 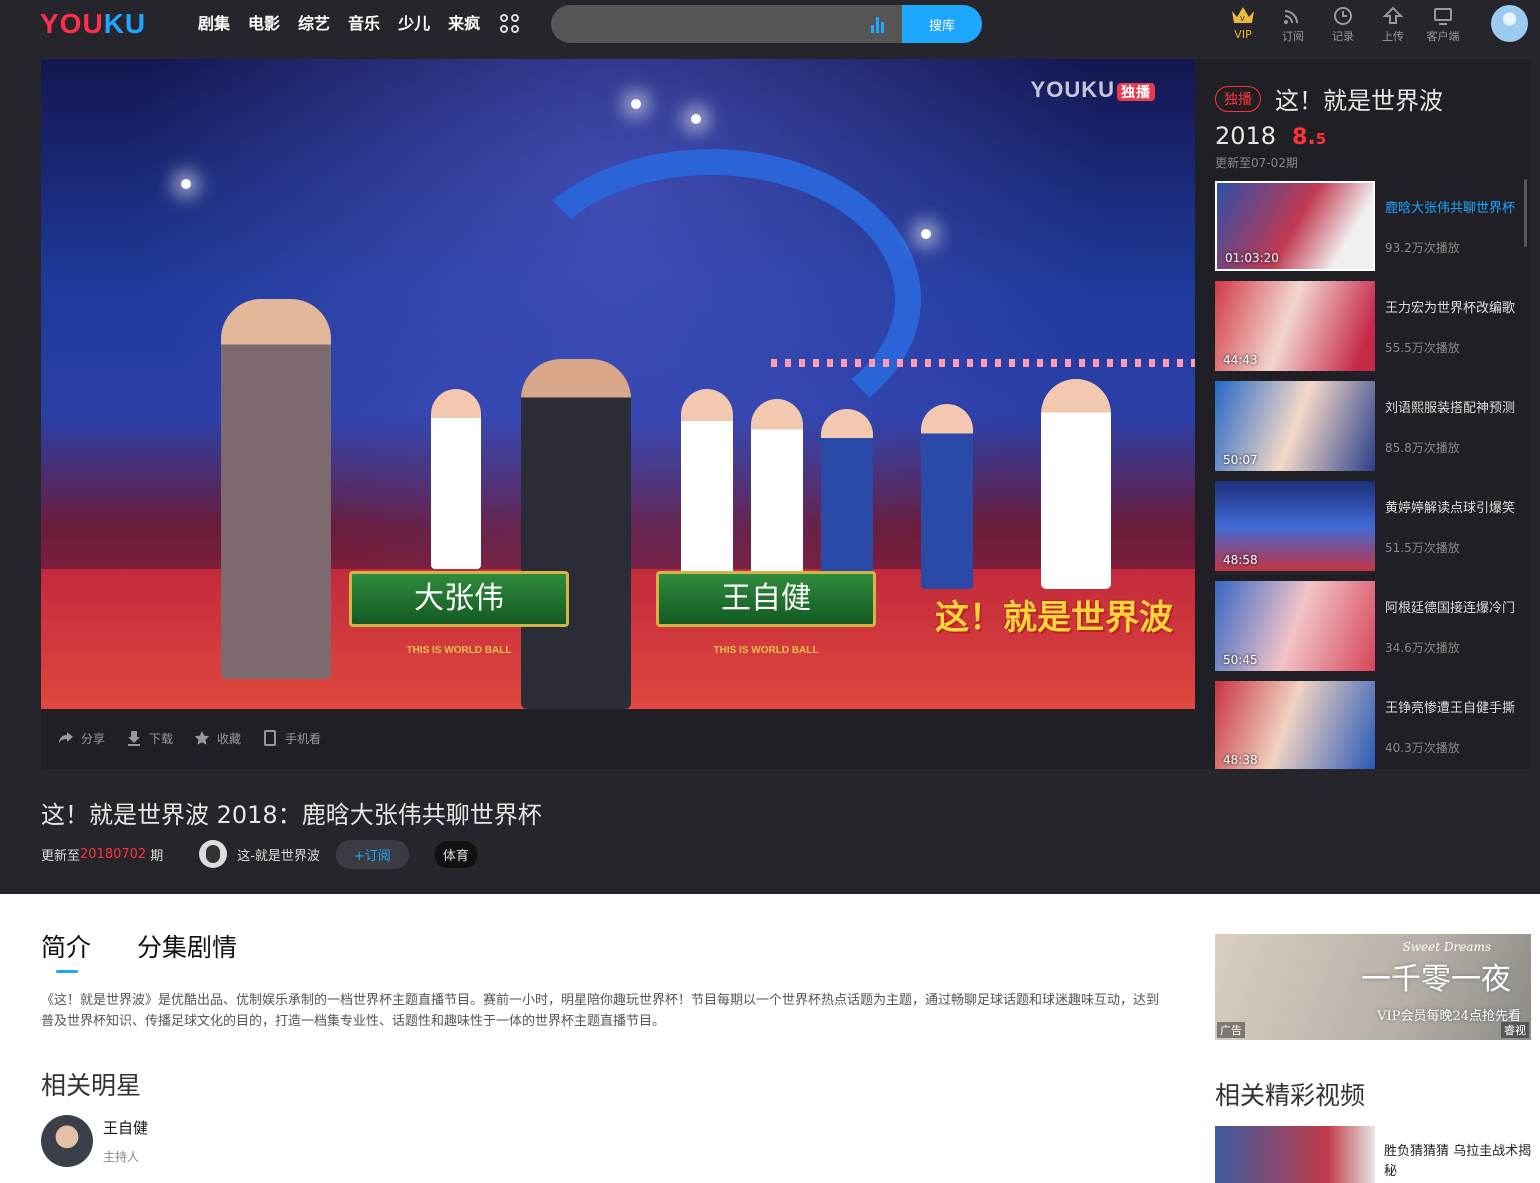 I want to click on related-video-title: 胜负猜猜猜 乌拉圭战术揭秘, so click(x=1459, y=1162).